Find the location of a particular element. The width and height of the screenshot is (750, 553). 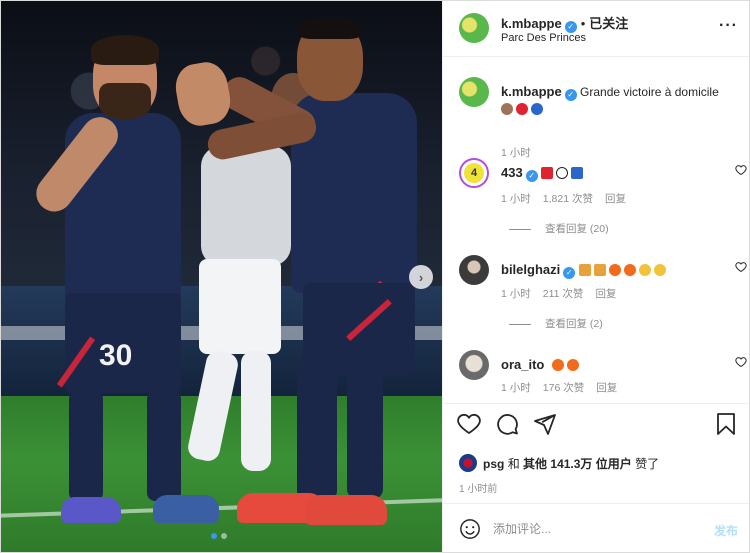

commenter-avatar: 4 is located at coordinates (474, 173).